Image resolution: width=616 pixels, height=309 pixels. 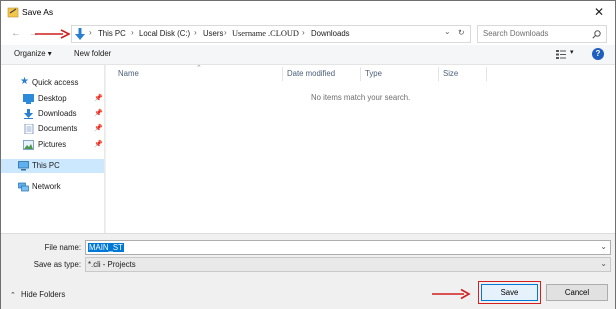 I want to click on close-button: ✕, so click(x=599, y=12).